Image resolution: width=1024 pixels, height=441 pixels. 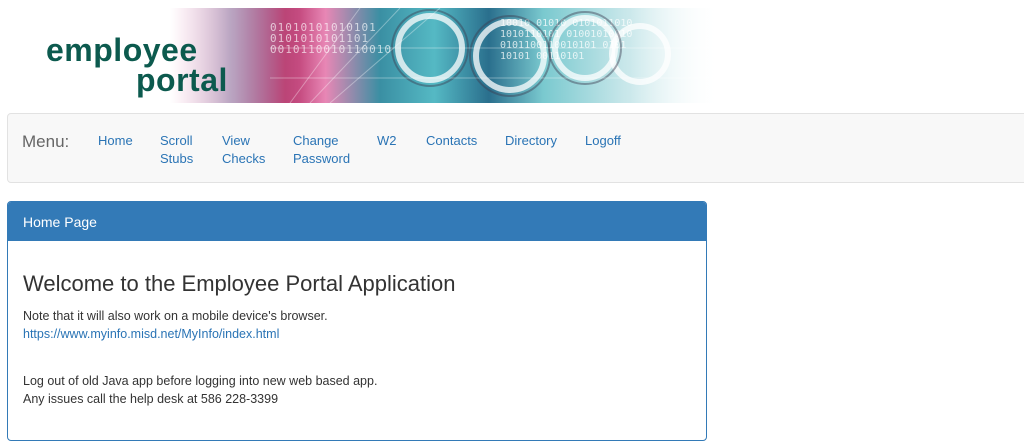 What do you see at coordinates (182, 80) in the screenshot?
I see `logo-text-portal: portal` at bounding box center [182, 80].